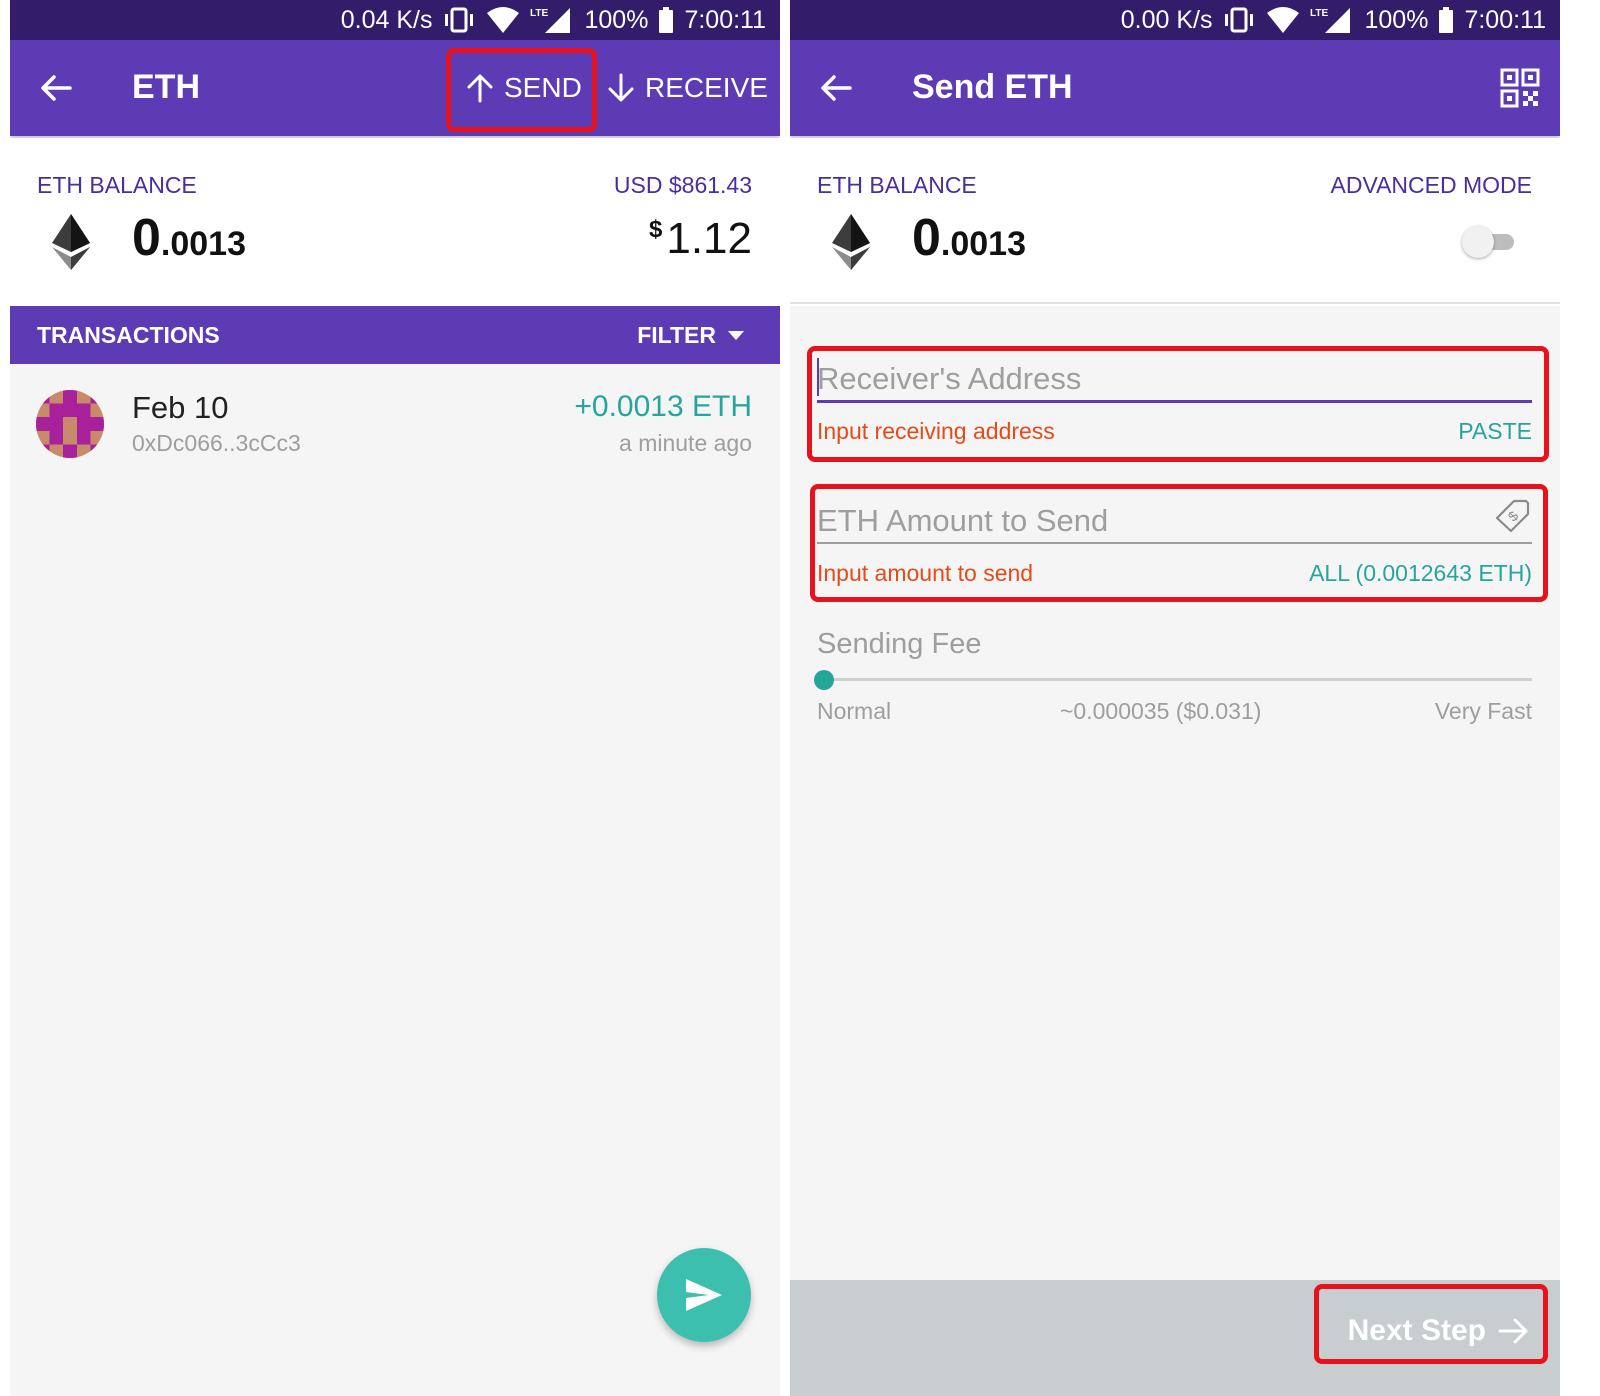  I want to click on receive-button: RECEIVE, so click(687, 88).